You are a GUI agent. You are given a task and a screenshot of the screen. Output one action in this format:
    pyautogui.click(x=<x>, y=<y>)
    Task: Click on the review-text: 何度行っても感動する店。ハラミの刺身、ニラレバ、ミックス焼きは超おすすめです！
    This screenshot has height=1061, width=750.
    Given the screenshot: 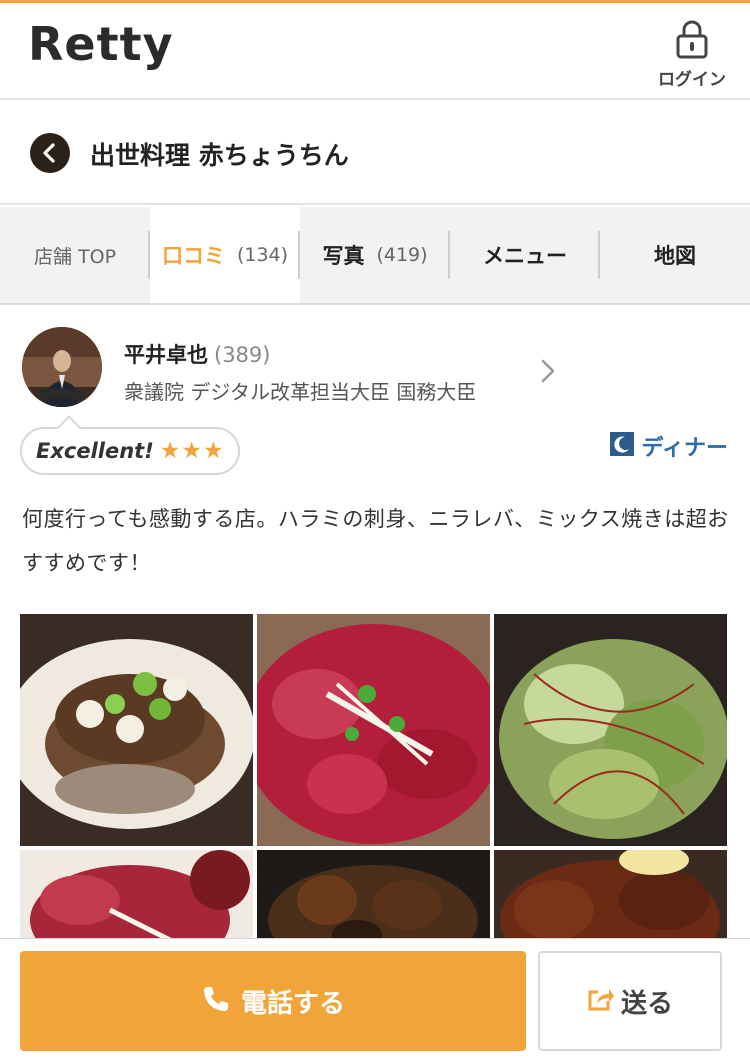 What is the action you would take?
    pyautogui.click(x=375, y=541)
    